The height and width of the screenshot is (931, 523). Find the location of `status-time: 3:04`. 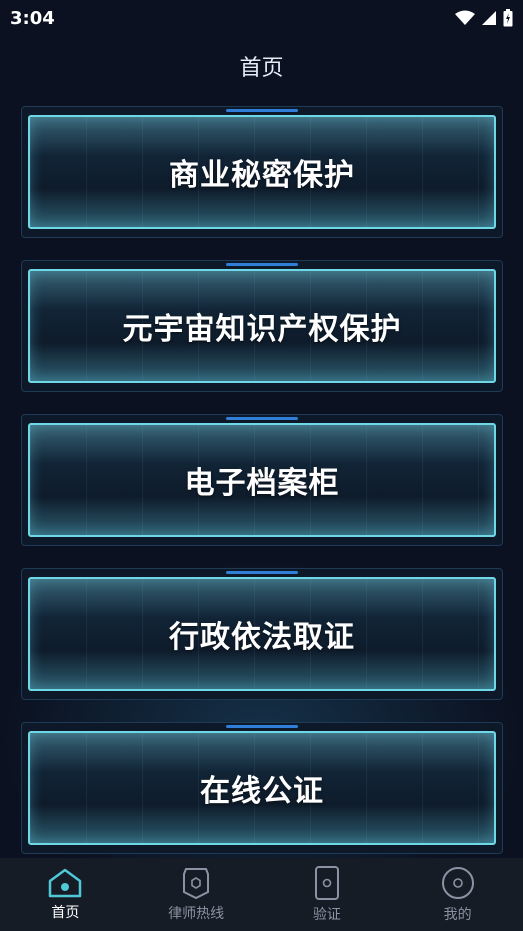

status-time: 3:04 is located at coordinates (32, 18).